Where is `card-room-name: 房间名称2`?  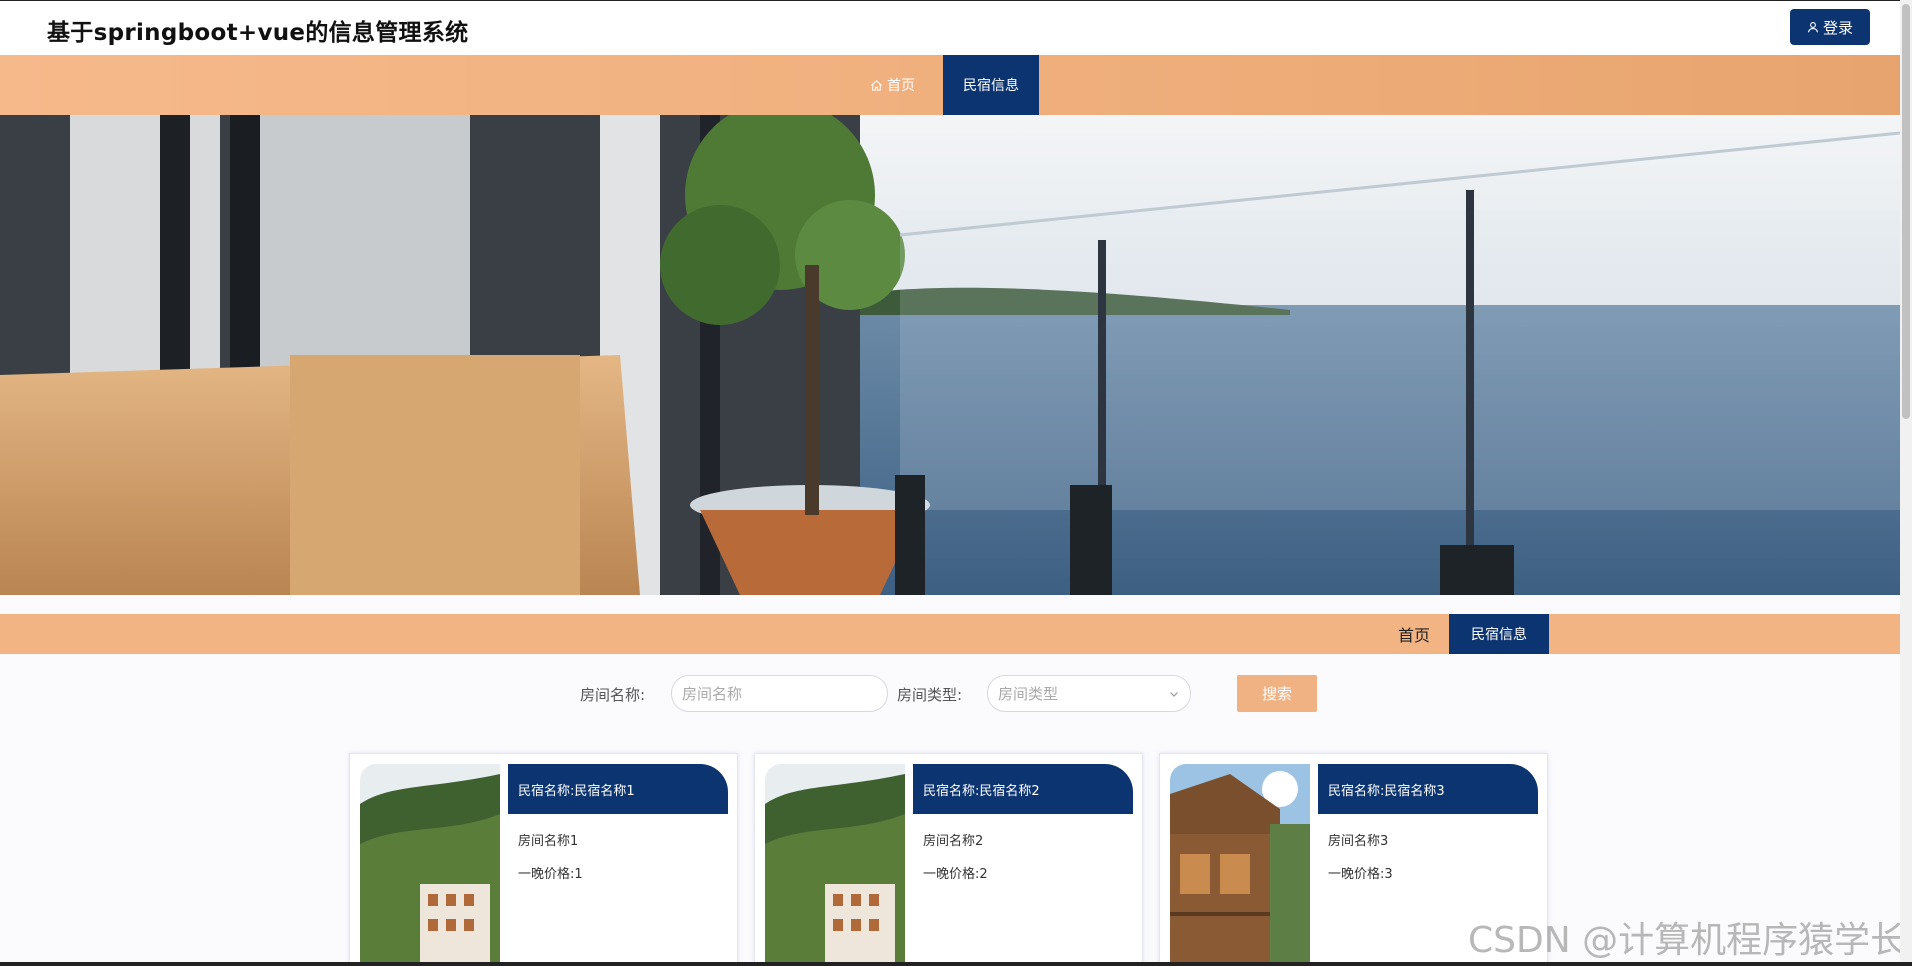
card-room-name: 房间名称2 is located at coordinates (953, 841).